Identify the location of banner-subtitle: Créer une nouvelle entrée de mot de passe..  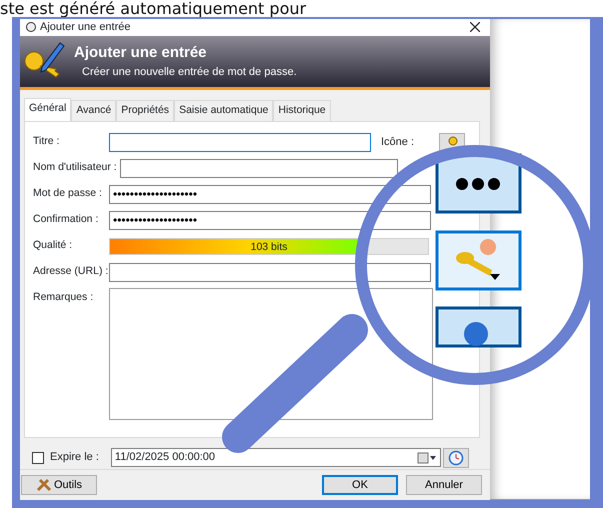
(189, 72).